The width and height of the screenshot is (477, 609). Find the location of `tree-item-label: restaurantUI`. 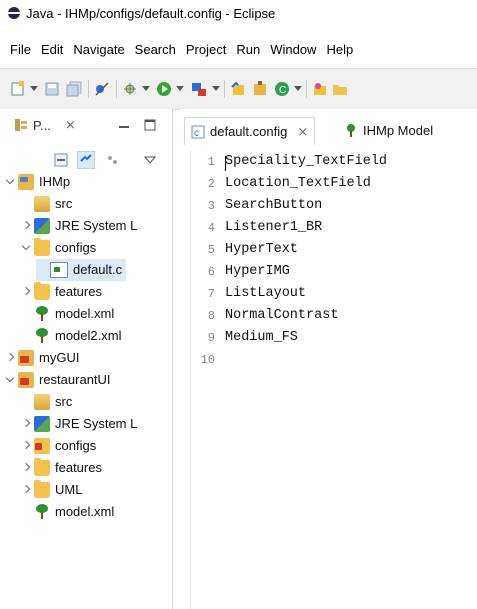

tree-item-label: restaurantUI is located at coordinates (75, 379).